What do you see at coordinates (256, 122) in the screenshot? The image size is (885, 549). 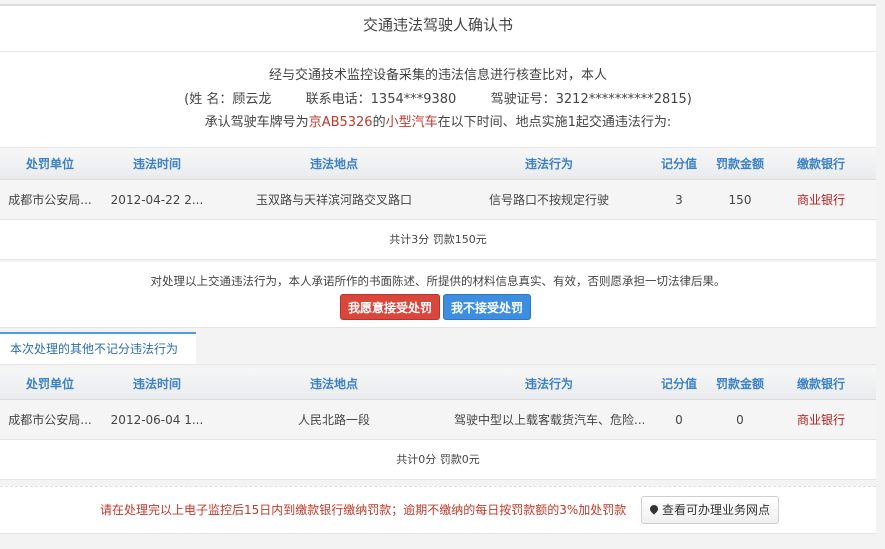 I see `plate-prefix: 承认驾驶车牌号为` at bounding box center [256, 122].